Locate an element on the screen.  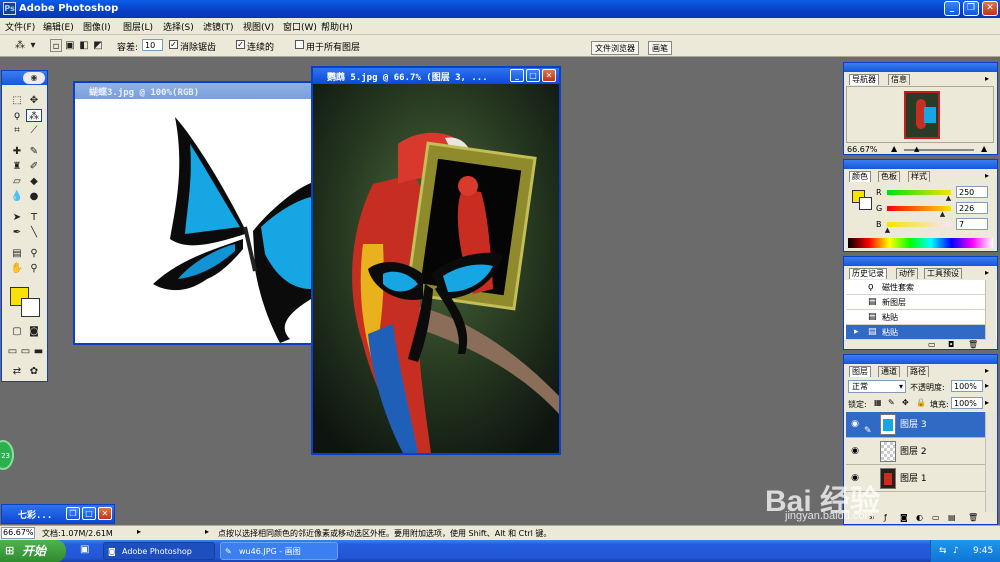
minimized-document-window: 七彩... ❐ □ ✕ is located at coordinates (58, 514).